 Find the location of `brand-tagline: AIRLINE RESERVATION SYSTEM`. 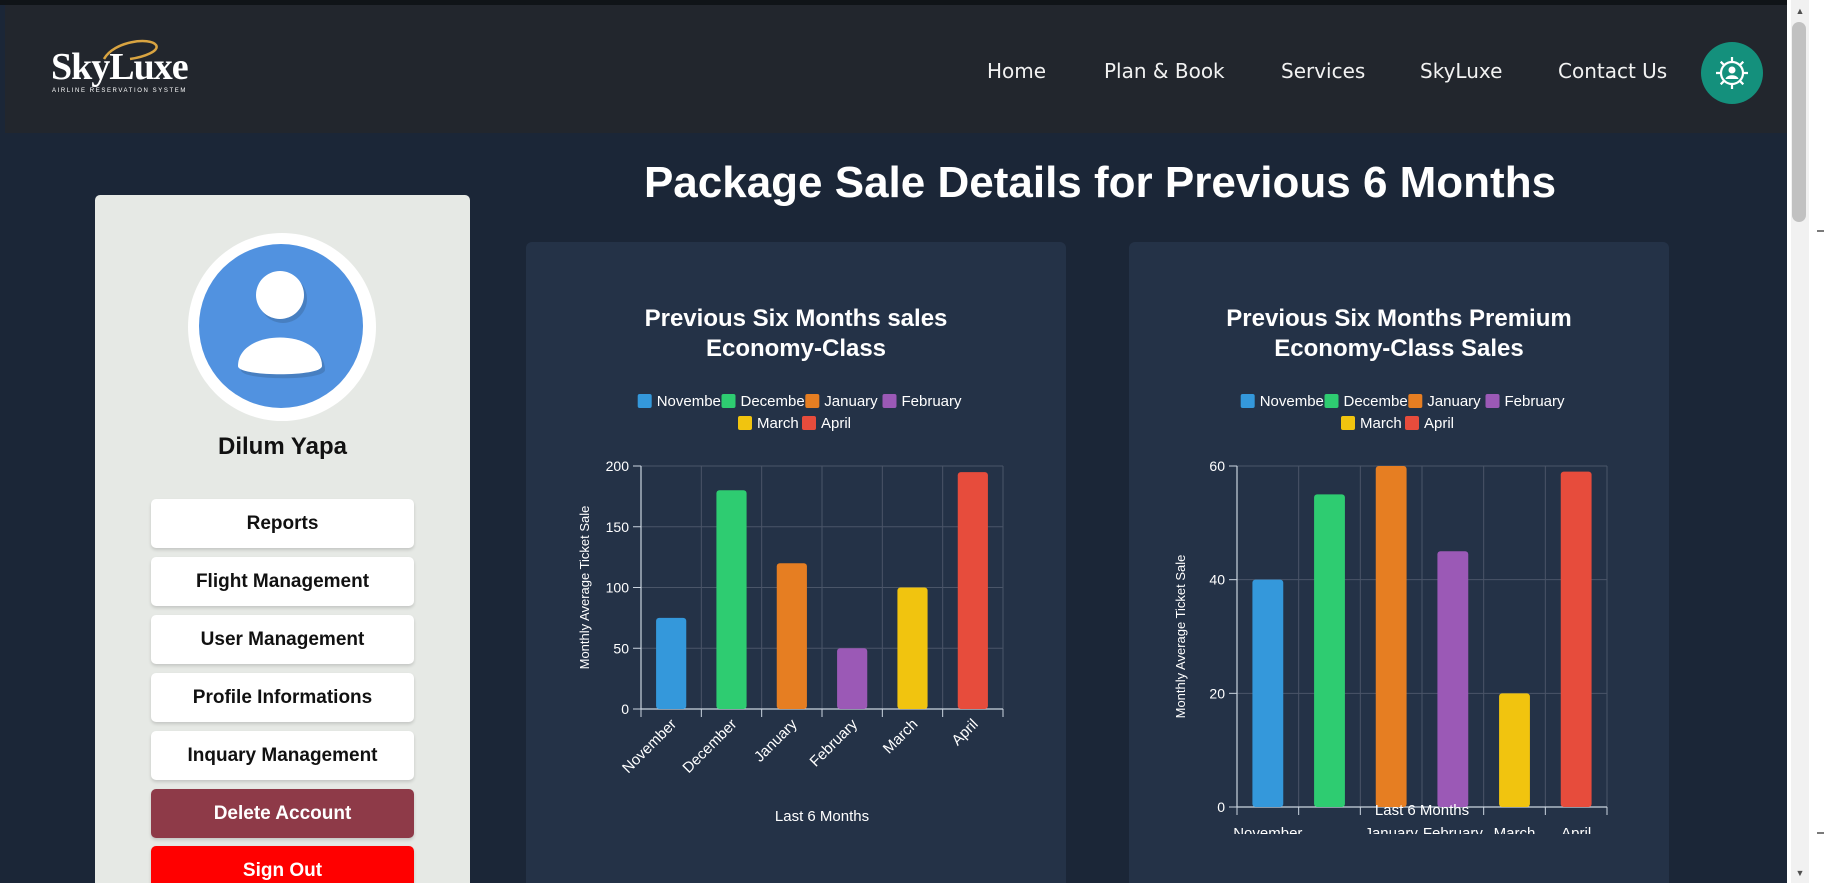

brand-tagline: AIRLINE RESERVATION SYSTEM is located at coordinates (119, 91).